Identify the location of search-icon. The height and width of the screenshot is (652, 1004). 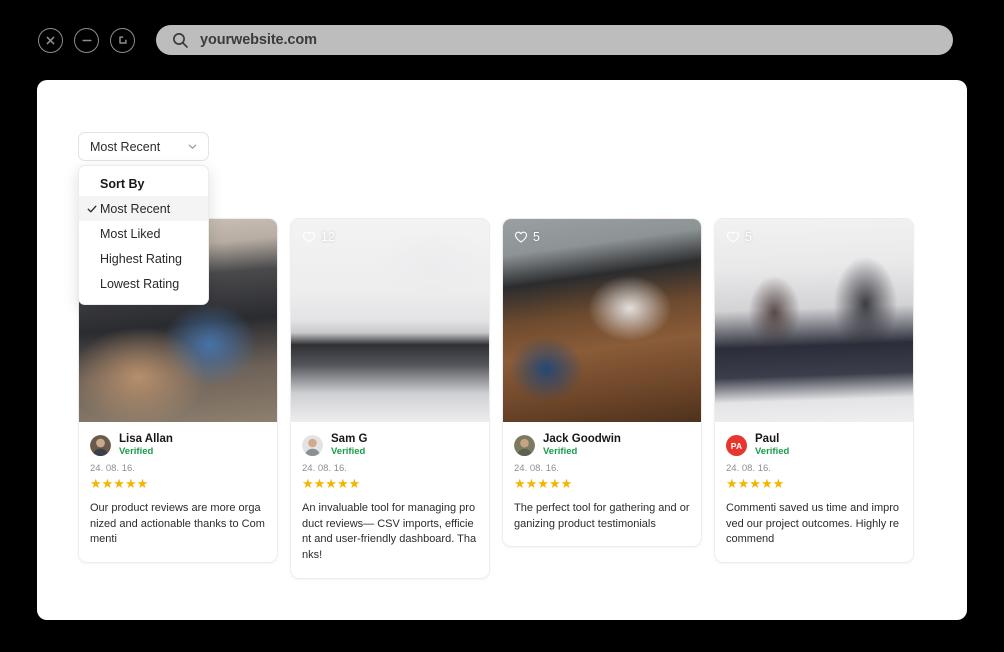
(180, 40).